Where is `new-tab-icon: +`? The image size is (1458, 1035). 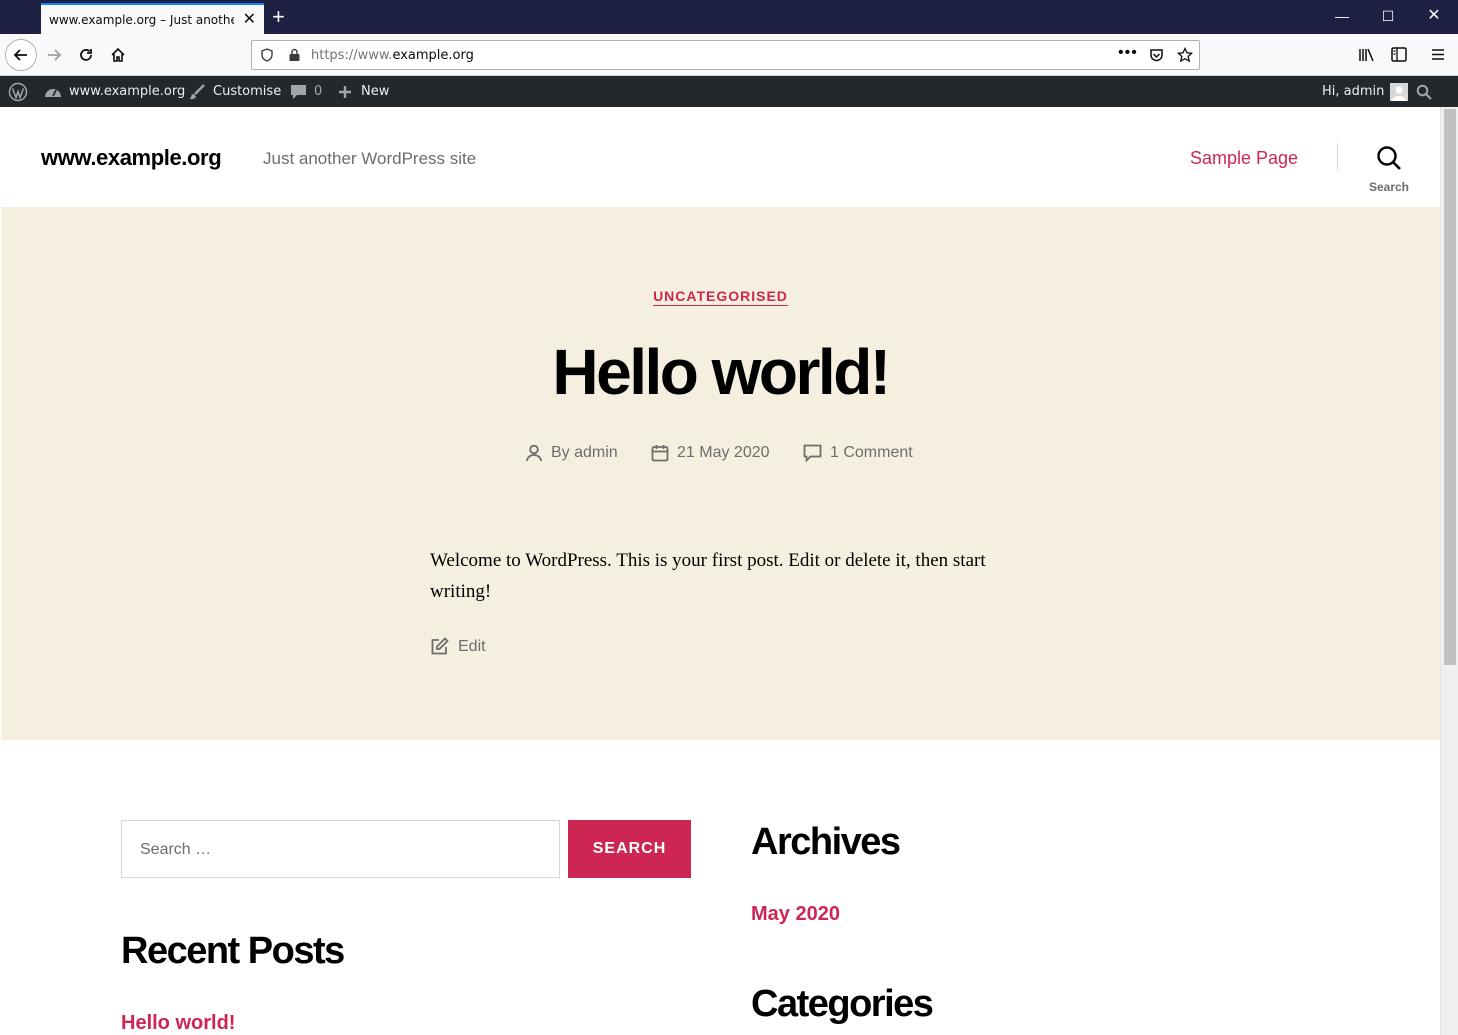
new-tab-icon: + is located at coordinates (278, 17).